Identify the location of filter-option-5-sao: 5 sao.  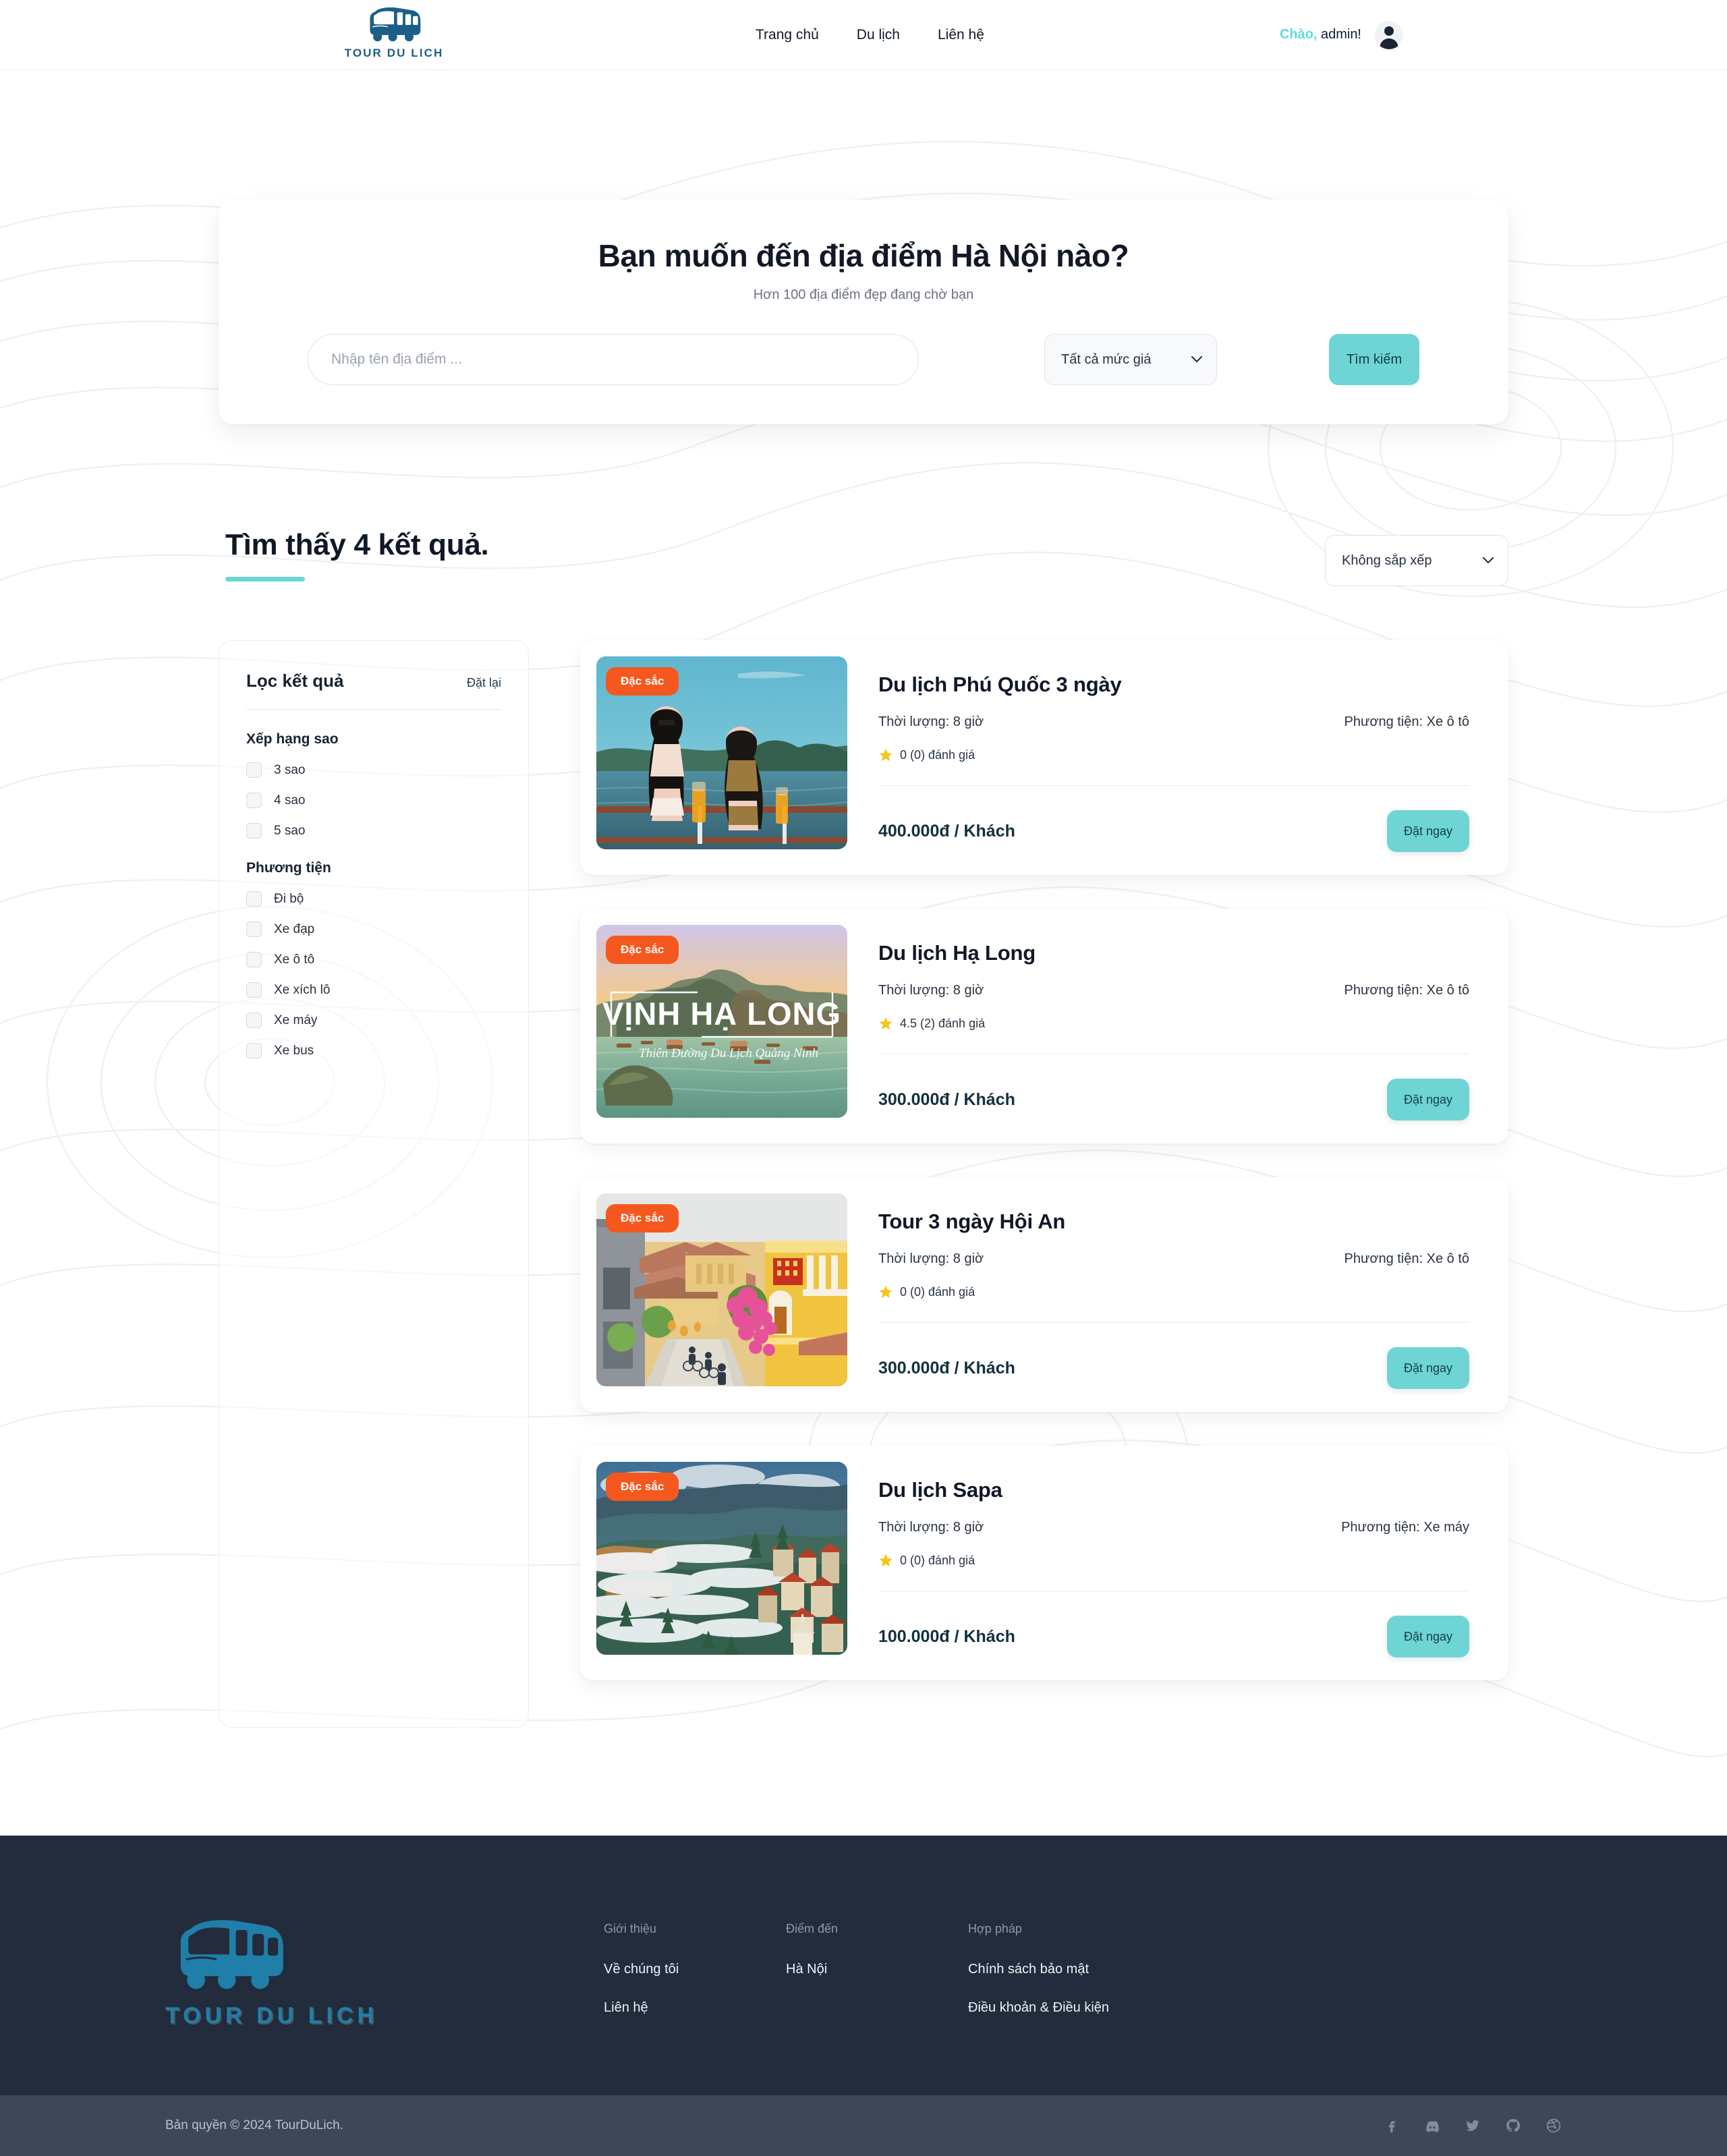
(373, 831).